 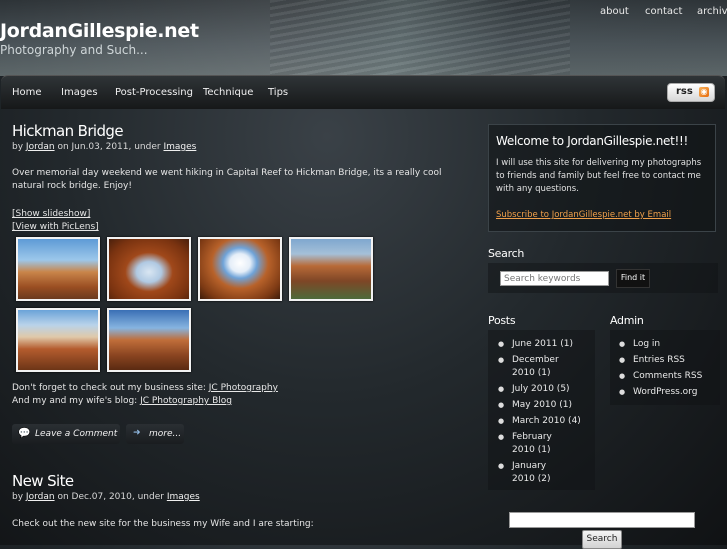 What do you see at coordinates (704, 92) in the screenshot?
I see `rss-feed-icon: ◉` at bounding box center [704, 92].